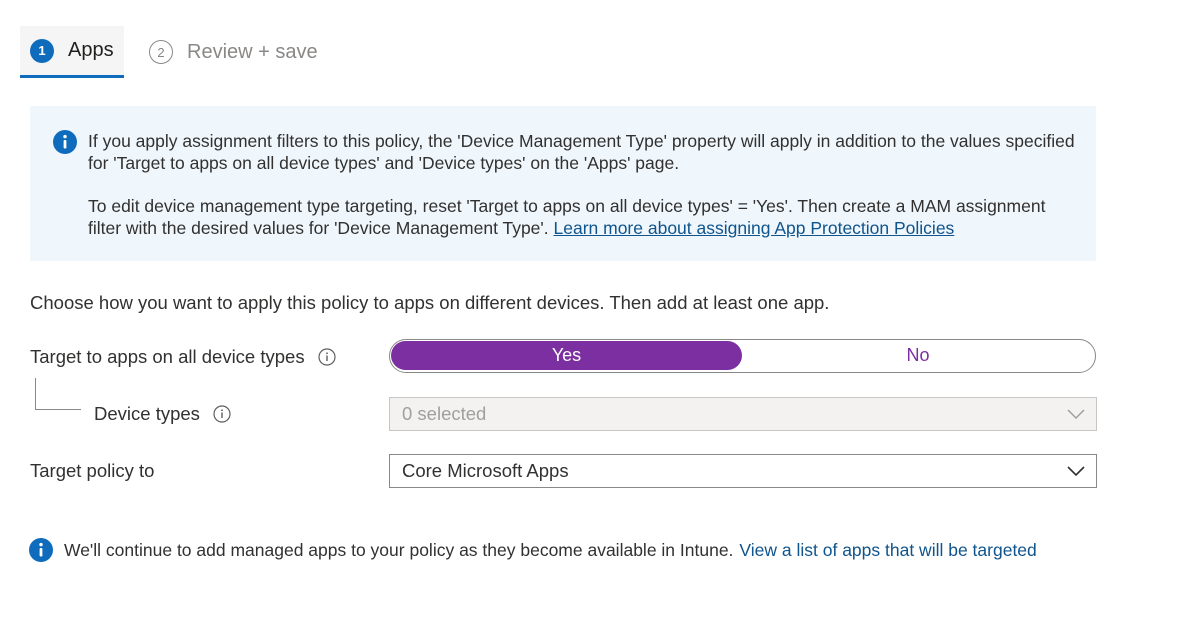  Describe the element at coordinates (58, 394) in the screenshot. I see `tree-connector` at that location.